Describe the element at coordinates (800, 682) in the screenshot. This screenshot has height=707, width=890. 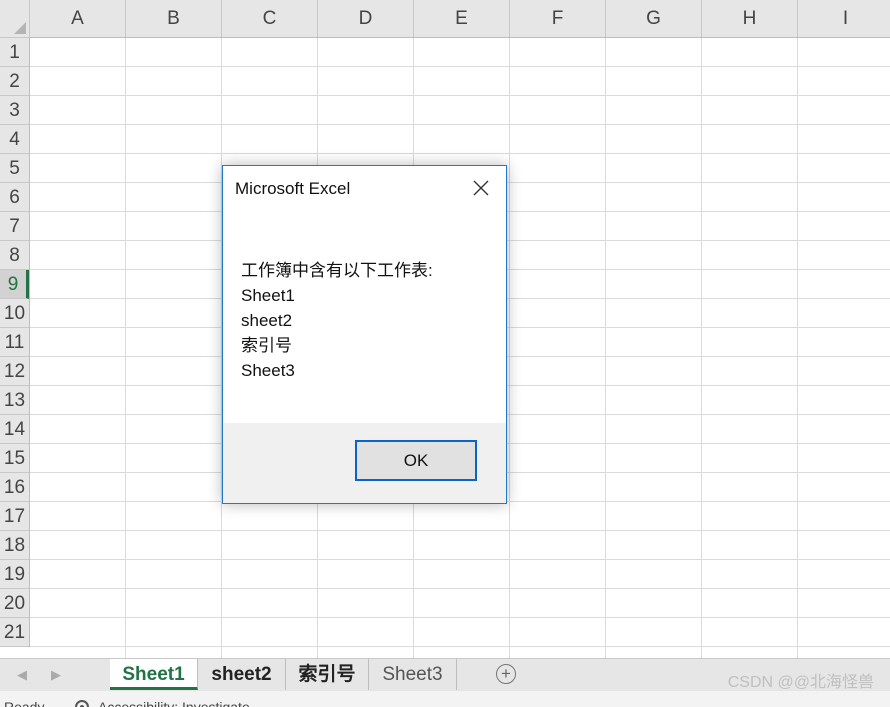
I see `watermark: CSDN @@北海怪兽` at that location.